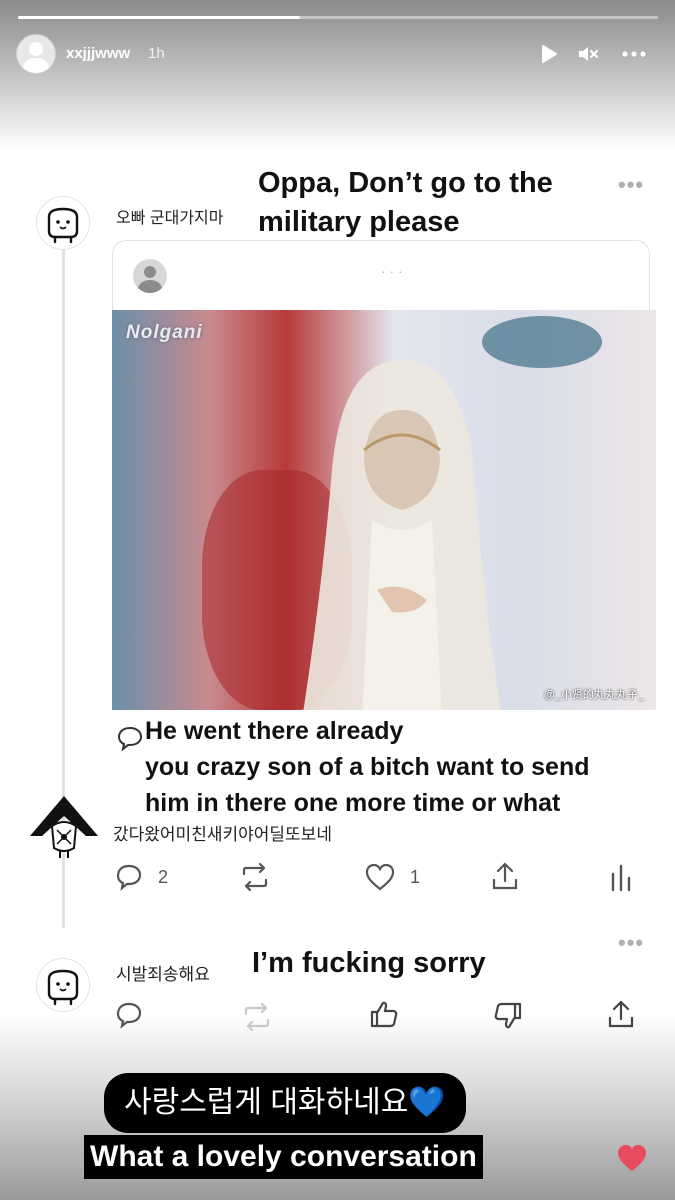 Image resolution: width=675 pixels, height=1200 pixels. Describe the element at coordinates (338, 17) in the screenshot. I see `story-progress-bar` at that location.